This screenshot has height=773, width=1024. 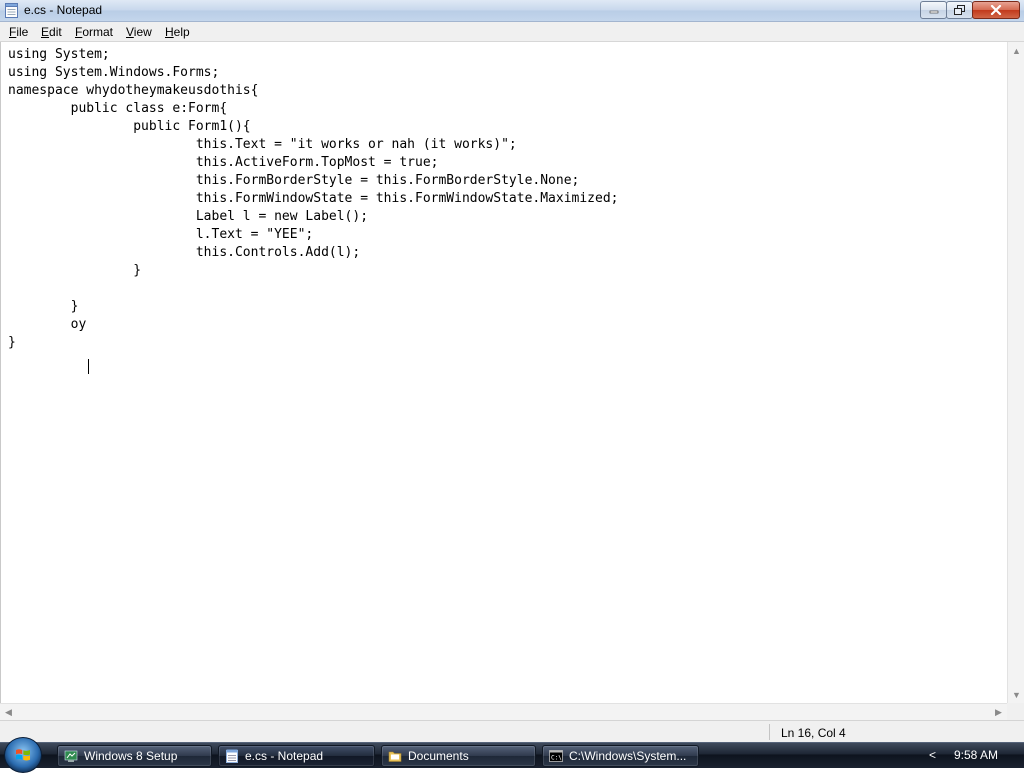 What do you see at coordinates (71, 756) in the screenshot?
I see `setup-icon` at bounding box center [71, 756].